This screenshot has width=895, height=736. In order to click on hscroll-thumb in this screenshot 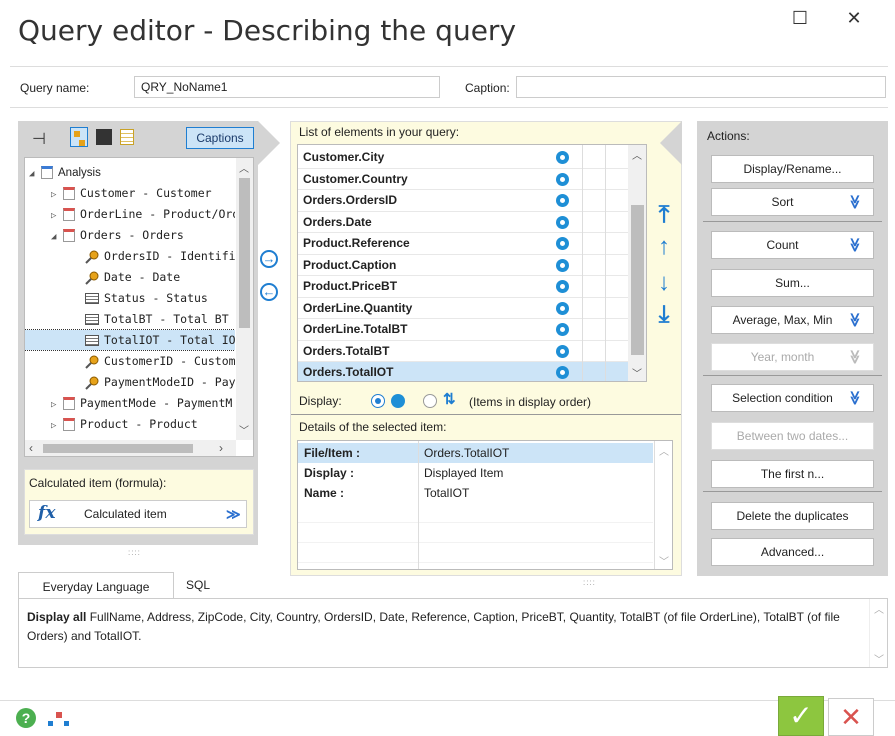, I will do `click(118, 448)`.